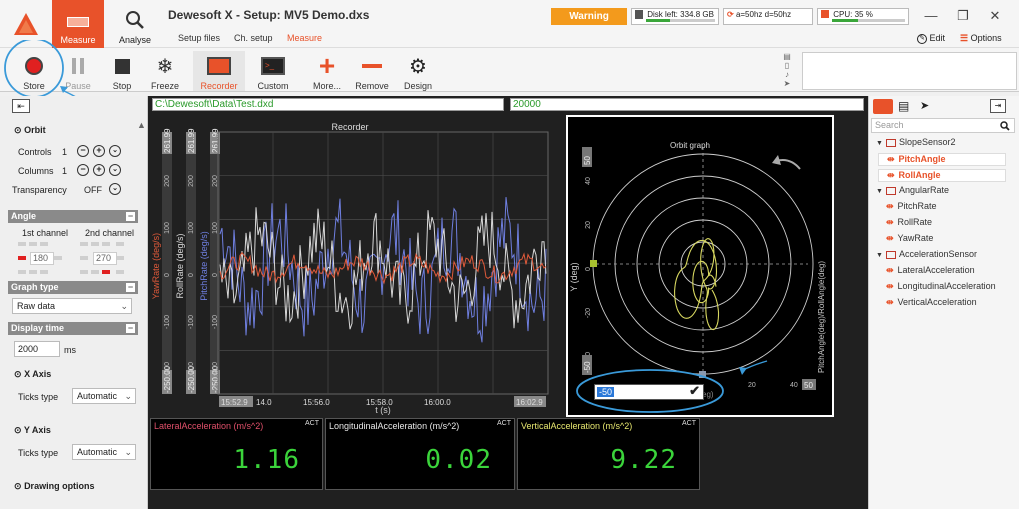 This screenshot has width=1019, height=509. I want to click on stop-button: Stop, so click(122, 71).